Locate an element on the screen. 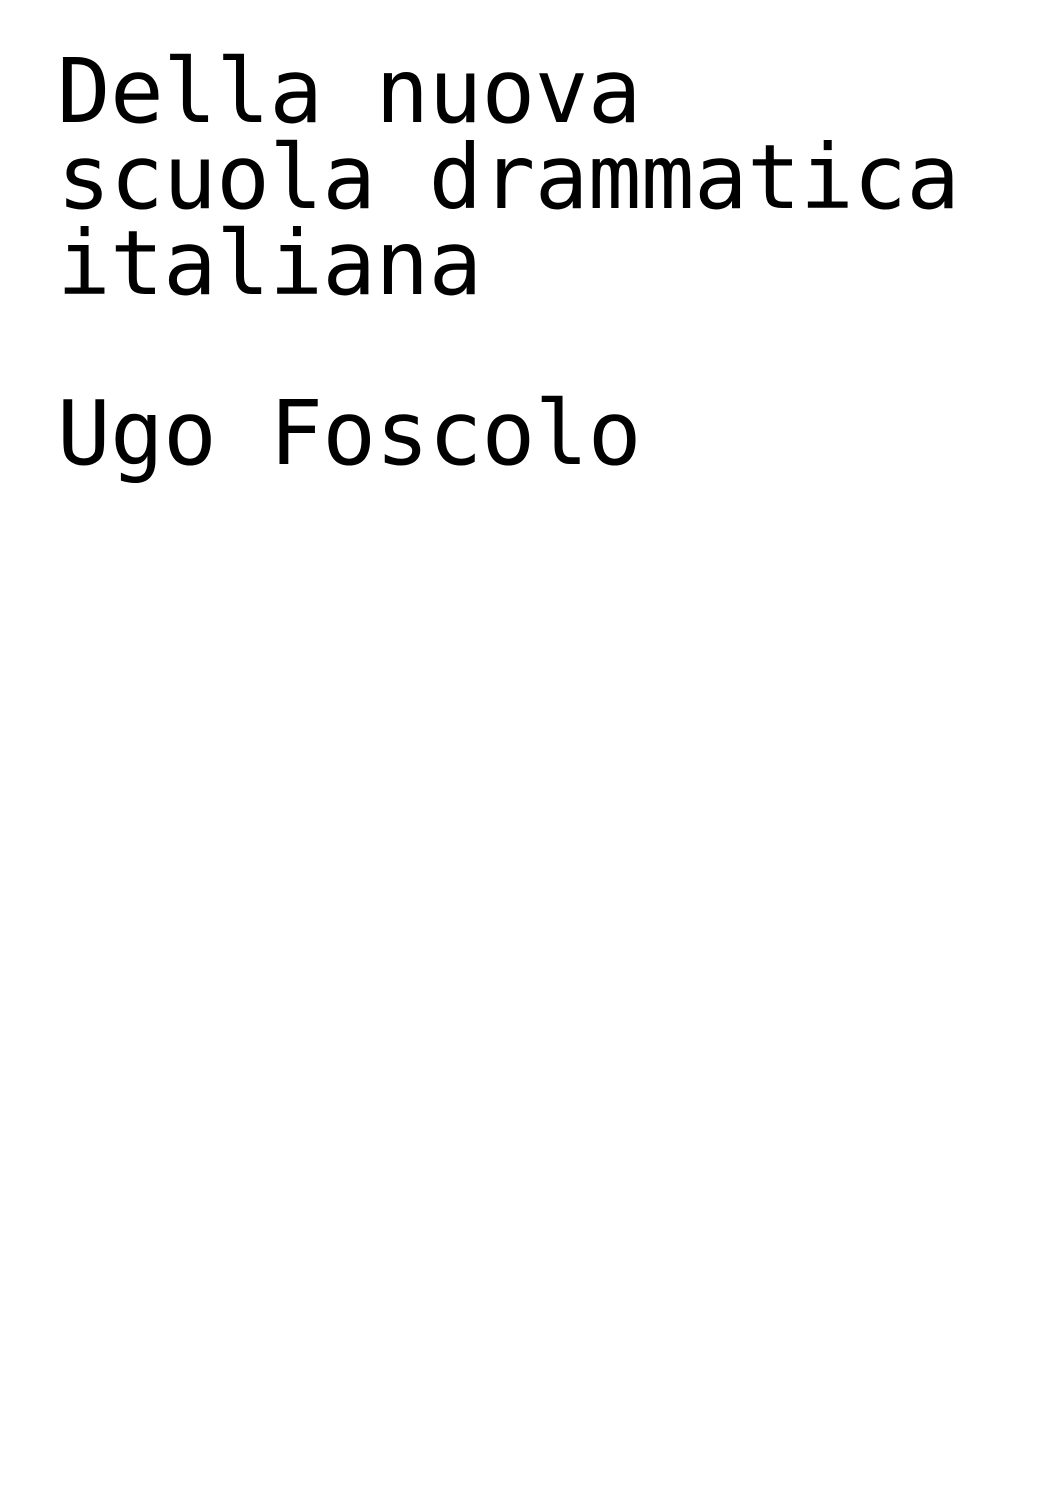 The height and width of the screenshot is (1497, 1058). book-title-line-2: scuola drammatica is located at coordinates (508, 177).